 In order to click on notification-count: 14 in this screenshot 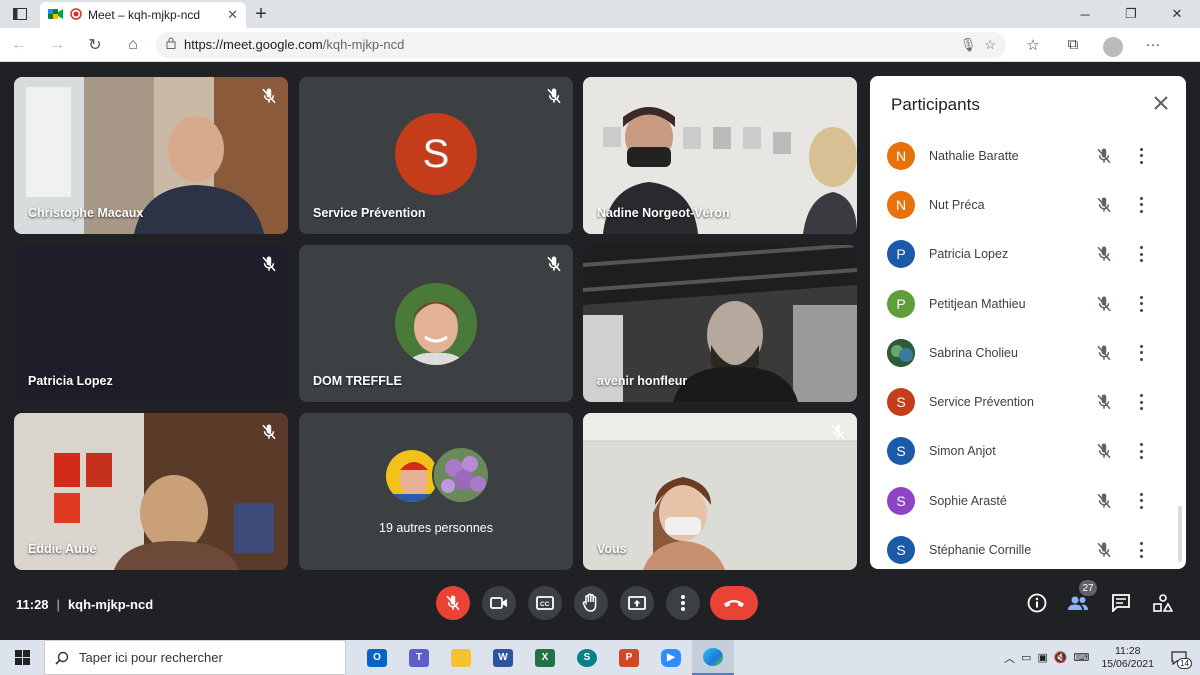, I will do `click(1184, 663)`.